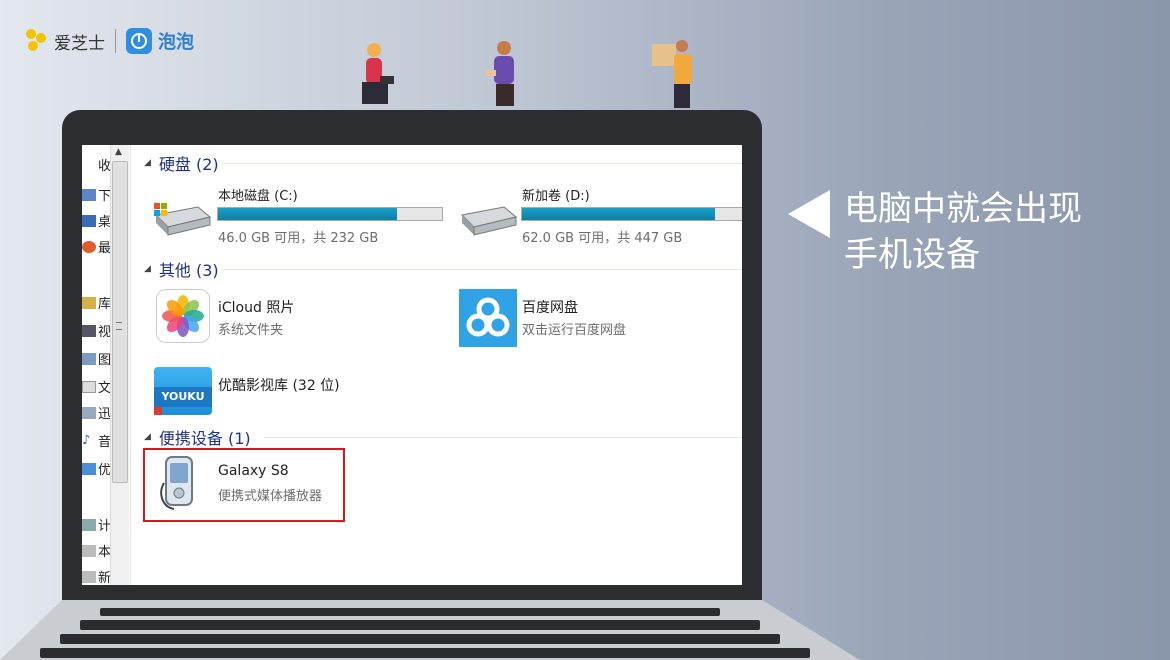 The height and width of the screenshot is (660, 1170). Describe the element at coordinates (110, 41) in the screenshot. I see `brand-bar: 爱芝士 泡泡` at that location.